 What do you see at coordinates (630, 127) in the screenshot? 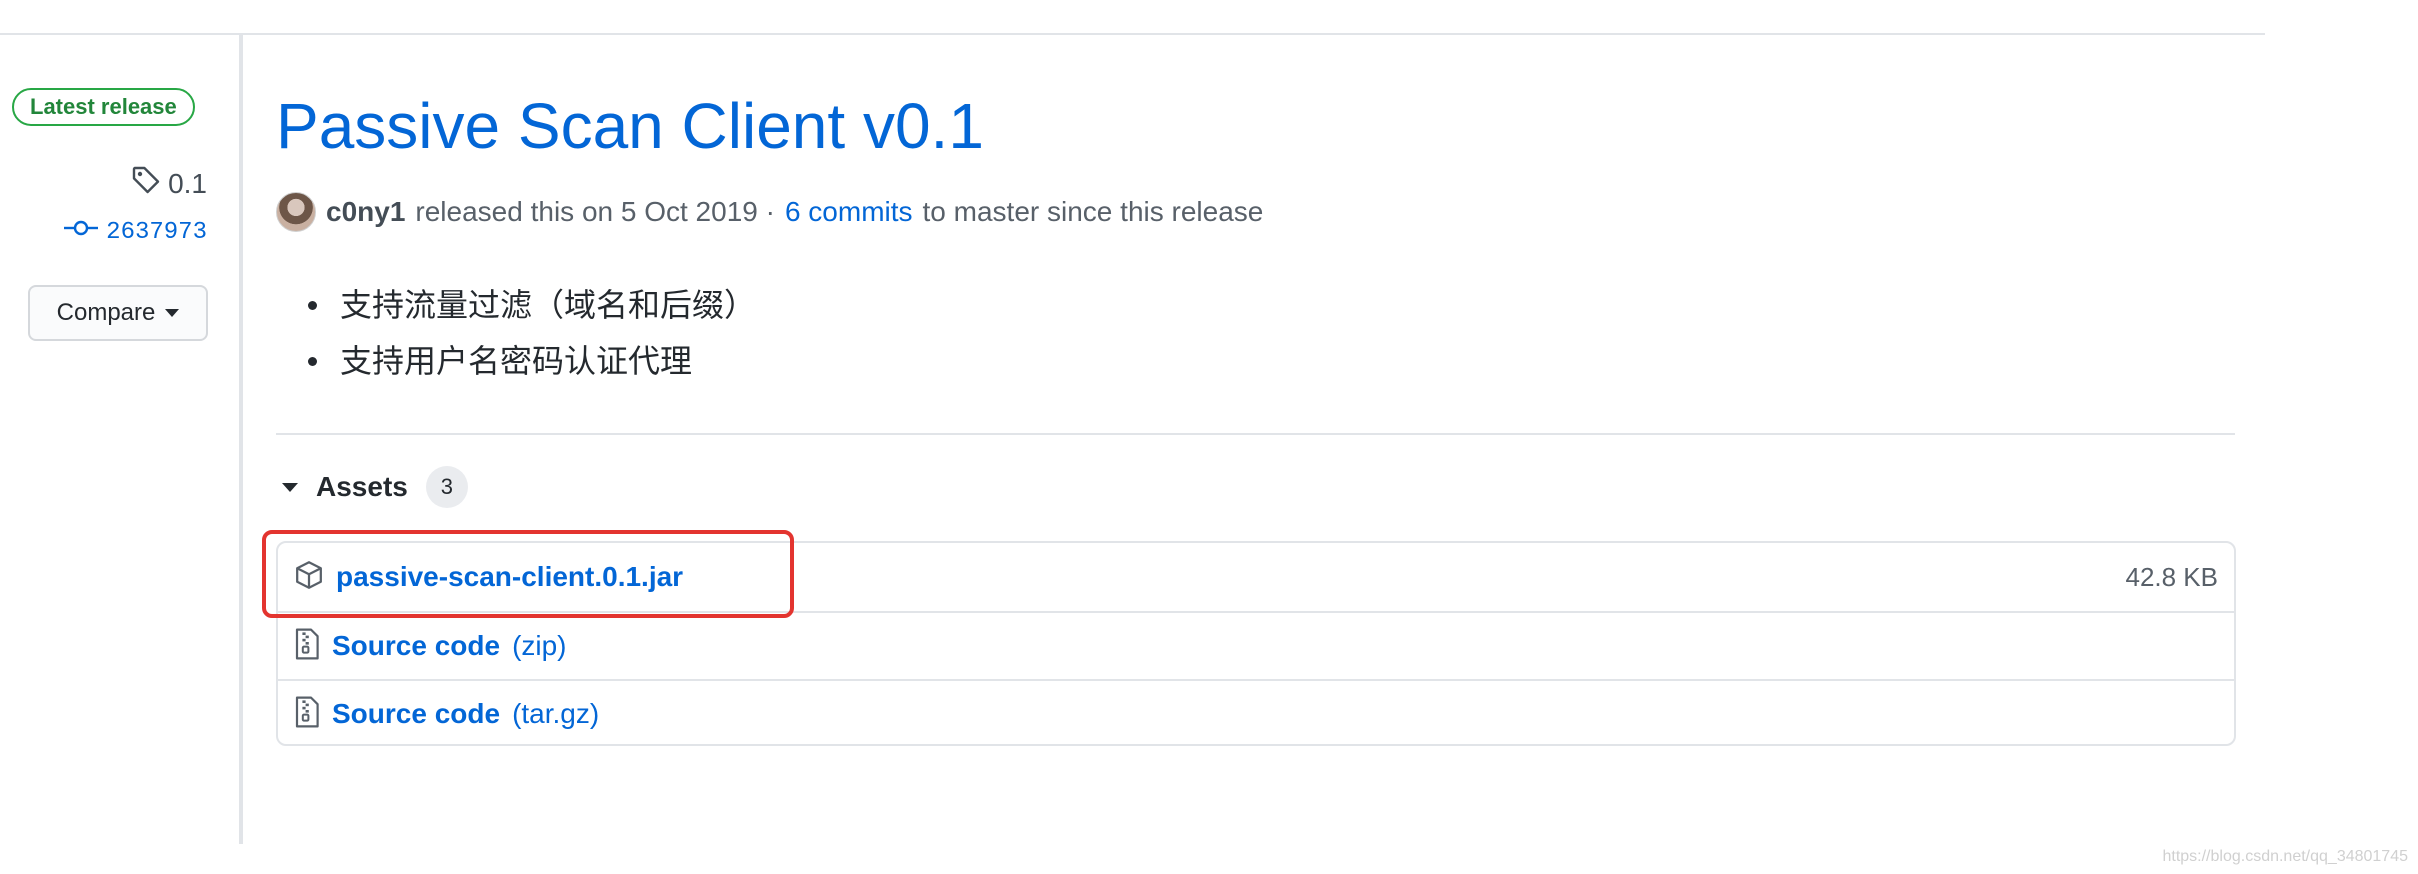
I see `release-title: Passive Scan Client v0.1` at bounding box center [630, 127].